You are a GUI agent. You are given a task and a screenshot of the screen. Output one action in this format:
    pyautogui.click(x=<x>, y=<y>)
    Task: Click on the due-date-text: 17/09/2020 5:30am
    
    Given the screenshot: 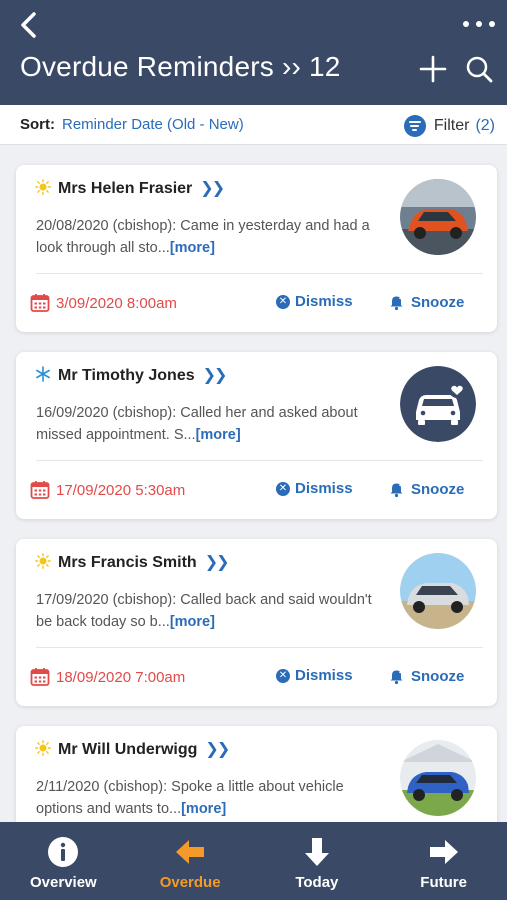 What is the action you would take?
    pyautogui.click(x=121, y=490)
    